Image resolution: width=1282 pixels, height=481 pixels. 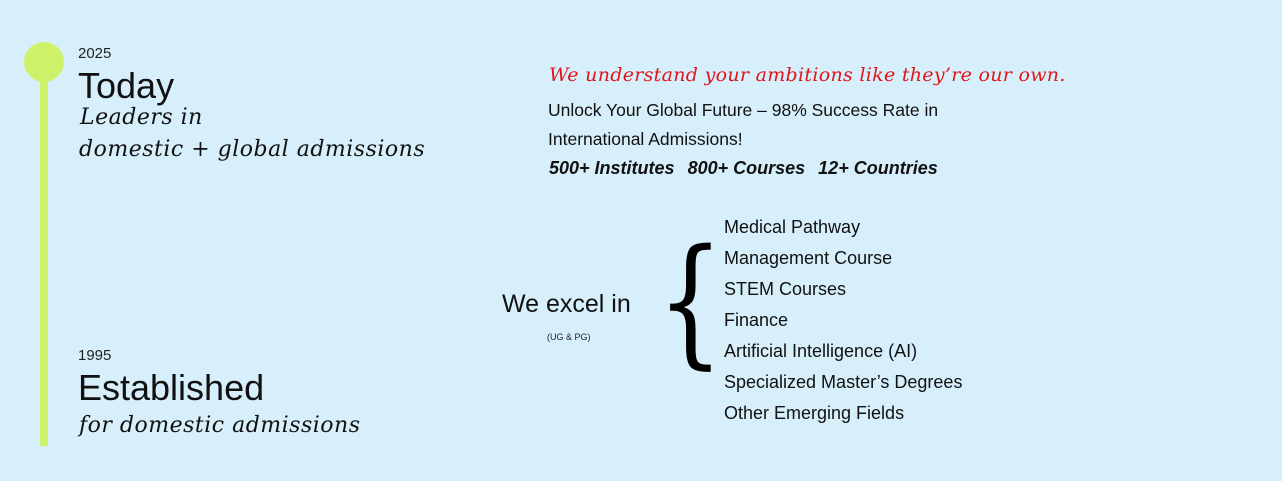 I want to click on today-year: 2025, so click(x=95, y=53).